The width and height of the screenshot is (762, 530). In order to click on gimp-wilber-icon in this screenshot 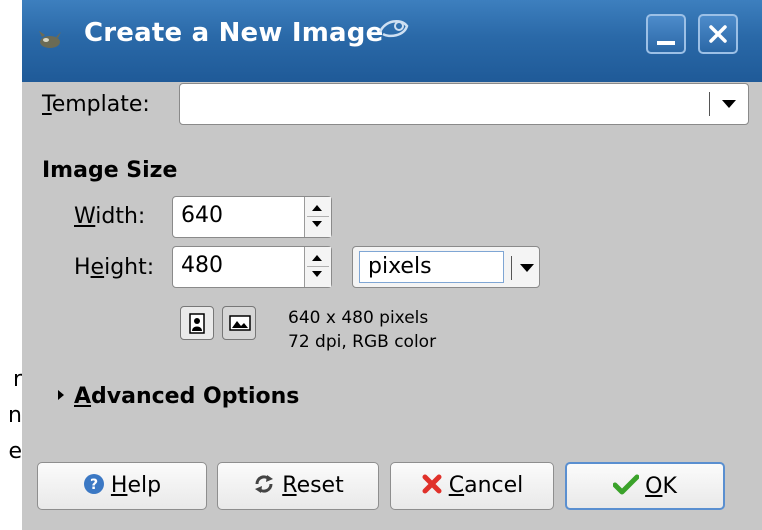, I will do `click(50, 39)`.